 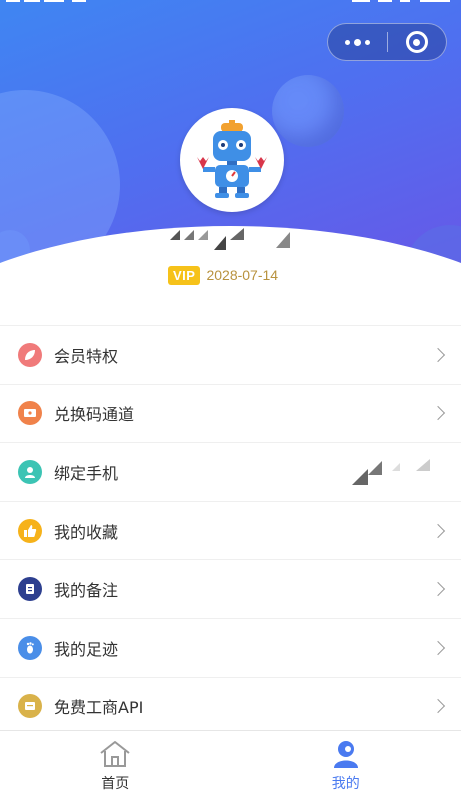 What do you see at coordinates (86, 532) in the screenshot?
I see `menu-item-label: 我的收藏` at bounding box center [86, 532].